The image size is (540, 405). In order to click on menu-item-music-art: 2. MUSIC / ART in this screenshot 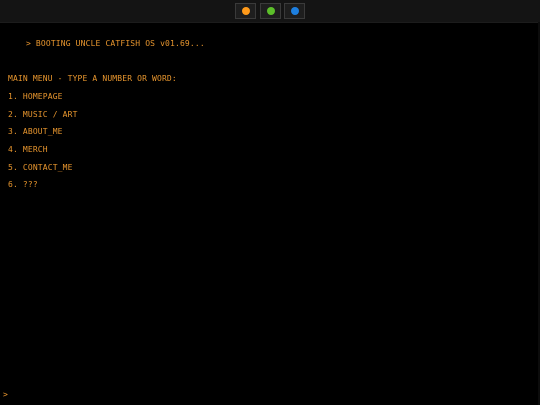, I will do `click(43, 115)`.